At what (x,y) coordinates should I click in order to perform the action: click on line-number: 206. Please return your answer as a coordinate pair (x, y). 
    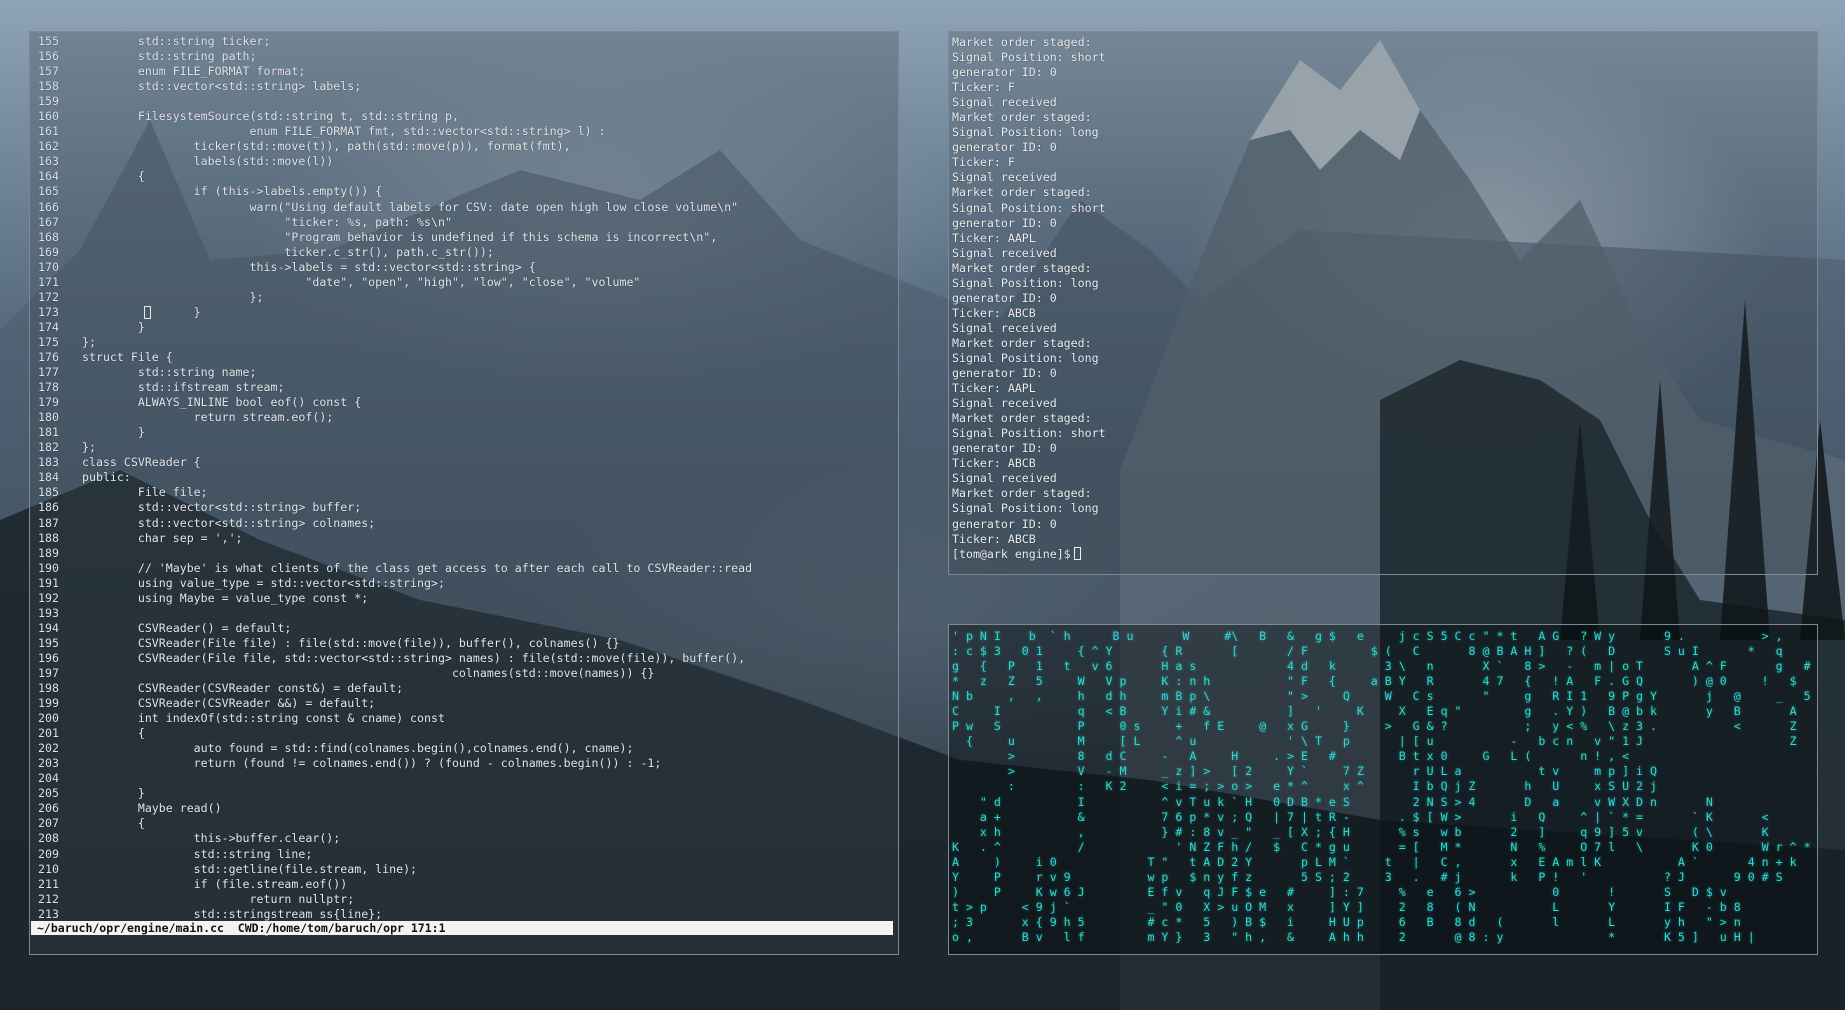
    Looking at the image, I should click on (48, 808).